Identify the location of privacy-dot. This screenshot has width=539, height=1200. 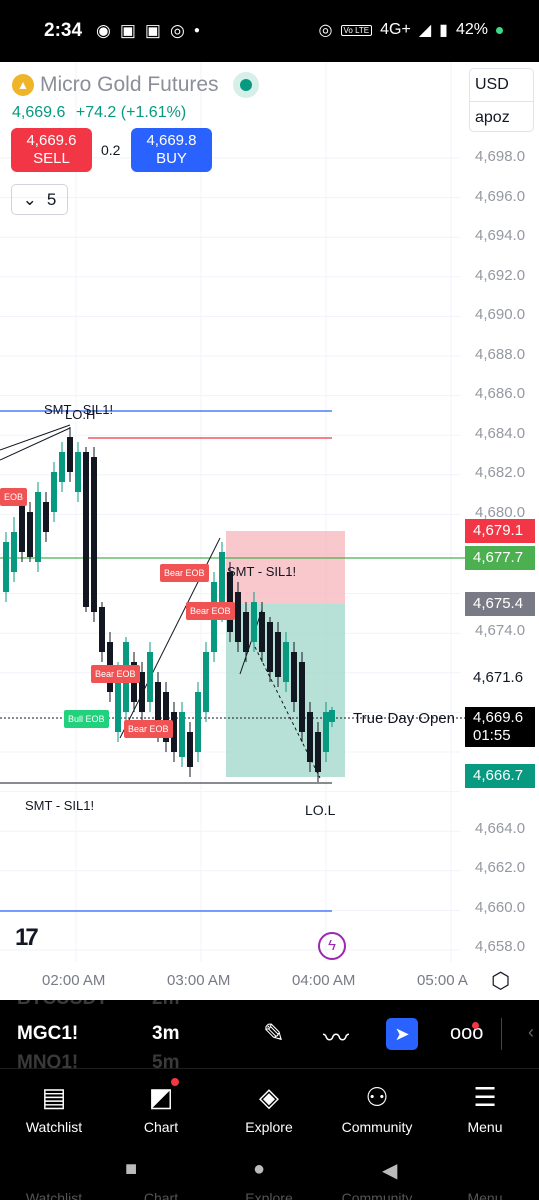
(499, 30).